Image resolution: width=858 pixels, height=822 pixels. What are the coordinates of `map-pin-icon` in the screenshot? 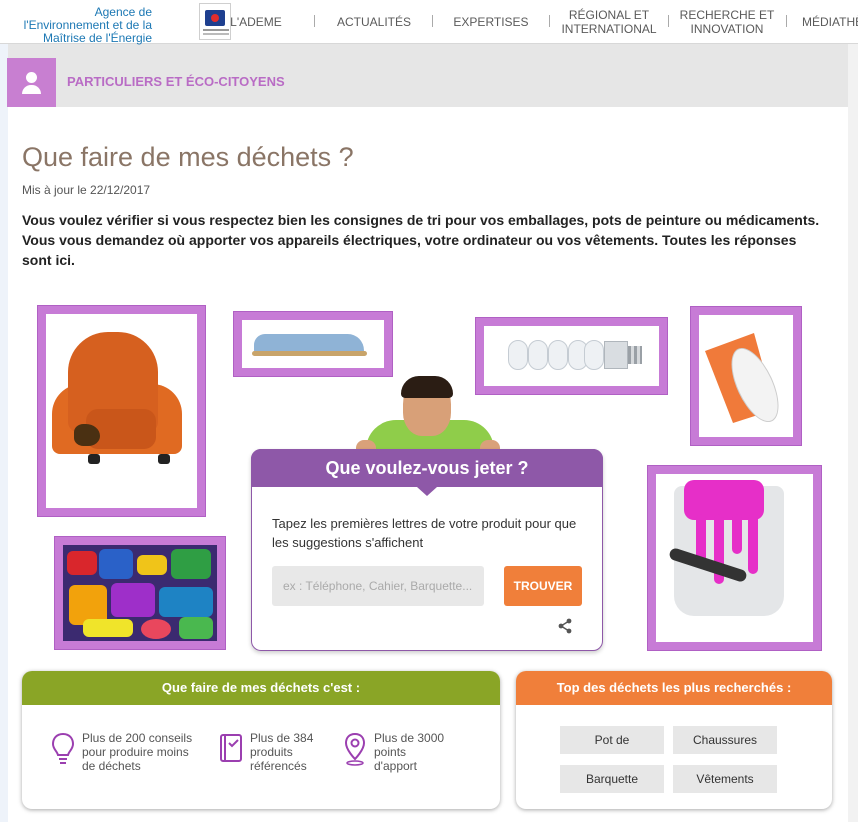 It's located at (355, 749).